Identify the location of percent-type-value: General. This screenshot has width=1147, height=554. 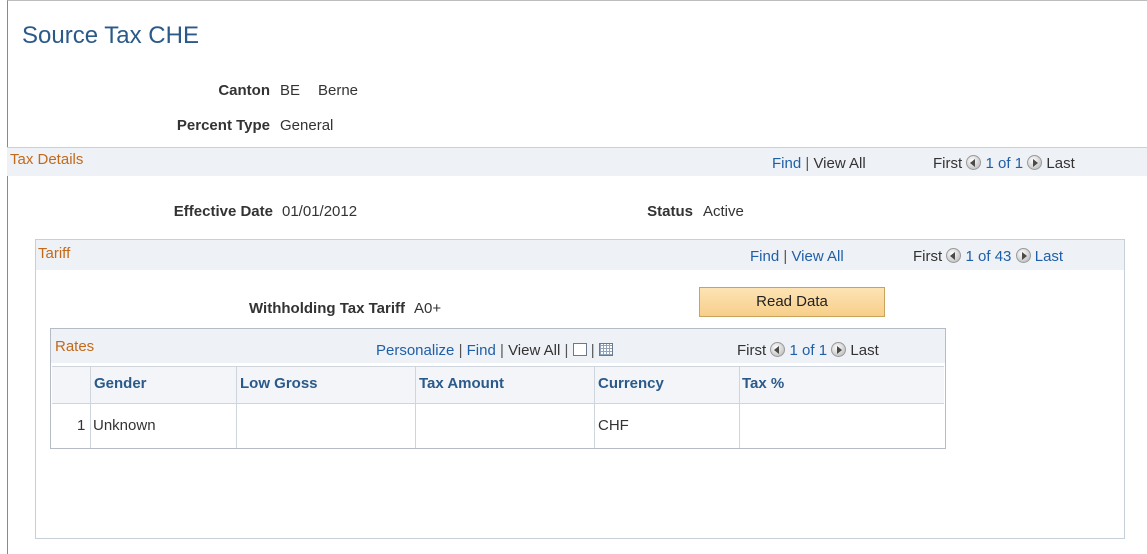
(307, 125).